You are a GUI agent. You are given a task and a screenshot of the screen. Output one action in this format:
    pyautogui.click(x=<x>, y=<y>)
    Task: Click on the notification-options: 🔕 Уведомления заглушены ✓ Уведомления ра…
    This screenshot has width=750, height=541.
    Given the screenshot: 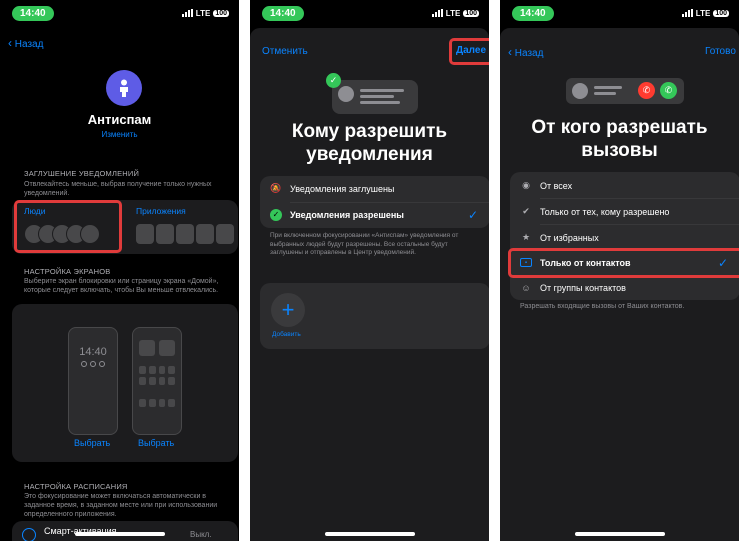 What is the action you would take?
    pyautogui.click(x=374, y=202)
    